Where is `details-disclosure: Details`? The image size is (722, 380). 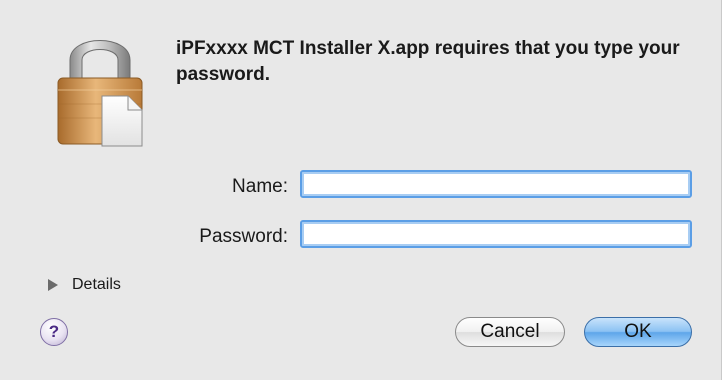
details-disclosure: Details is located at coordinates (84, 285).